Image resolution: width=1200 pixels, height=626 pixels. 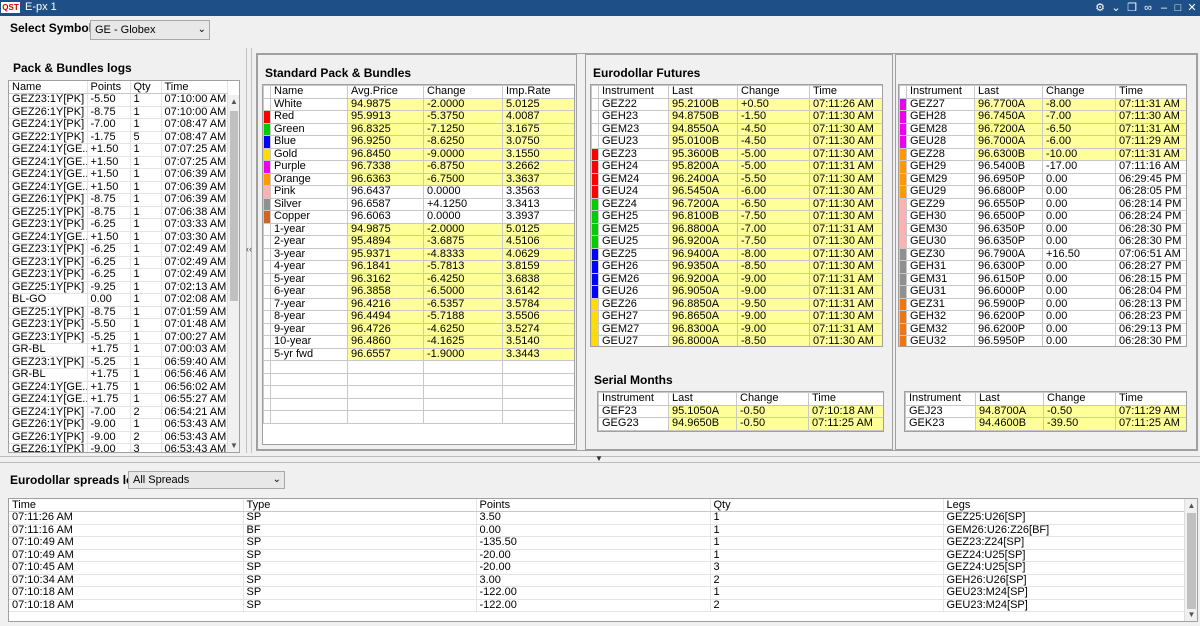 I want to click on column-header: Type, so click(x=360, y=505).